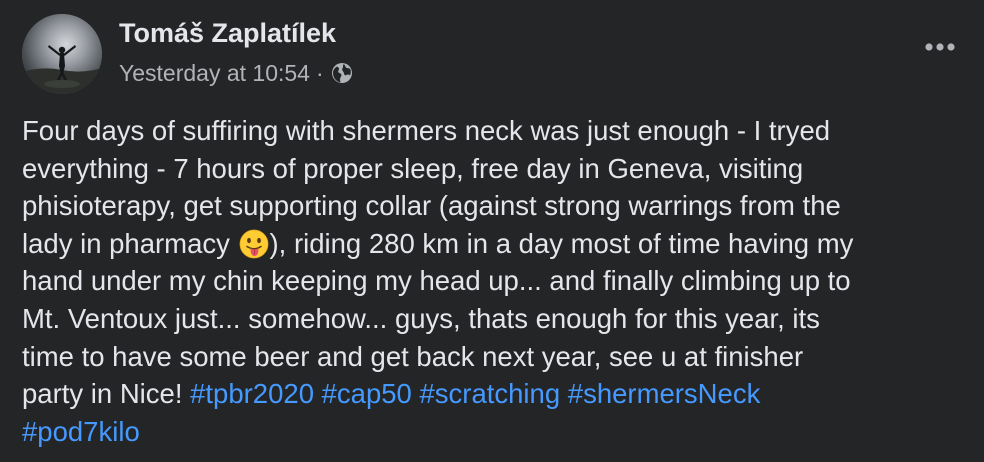  I want to click on hashtag-link: #cap50, so click(367, 393).